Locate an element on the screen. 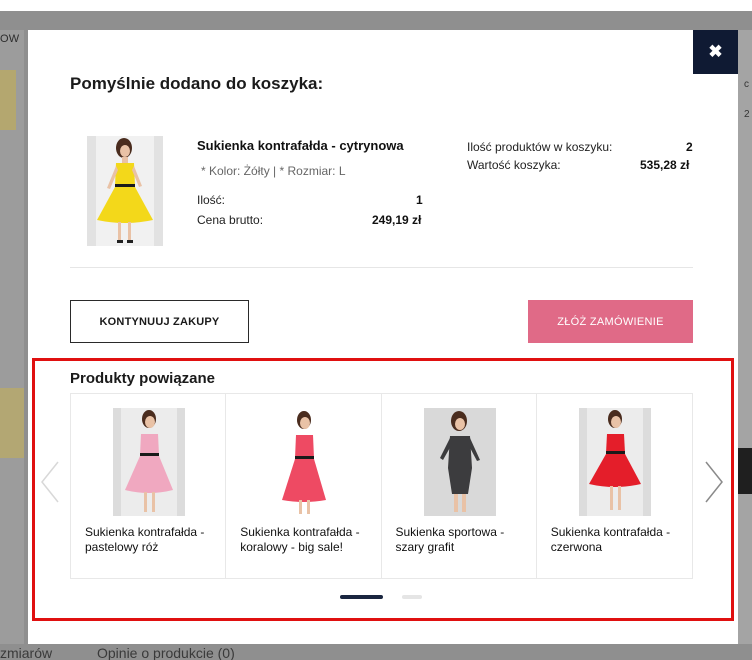 This screenshot has height=660, width=752. tab-reviews: Opinie o produkcie (0) is located at coordinates (166, 652).